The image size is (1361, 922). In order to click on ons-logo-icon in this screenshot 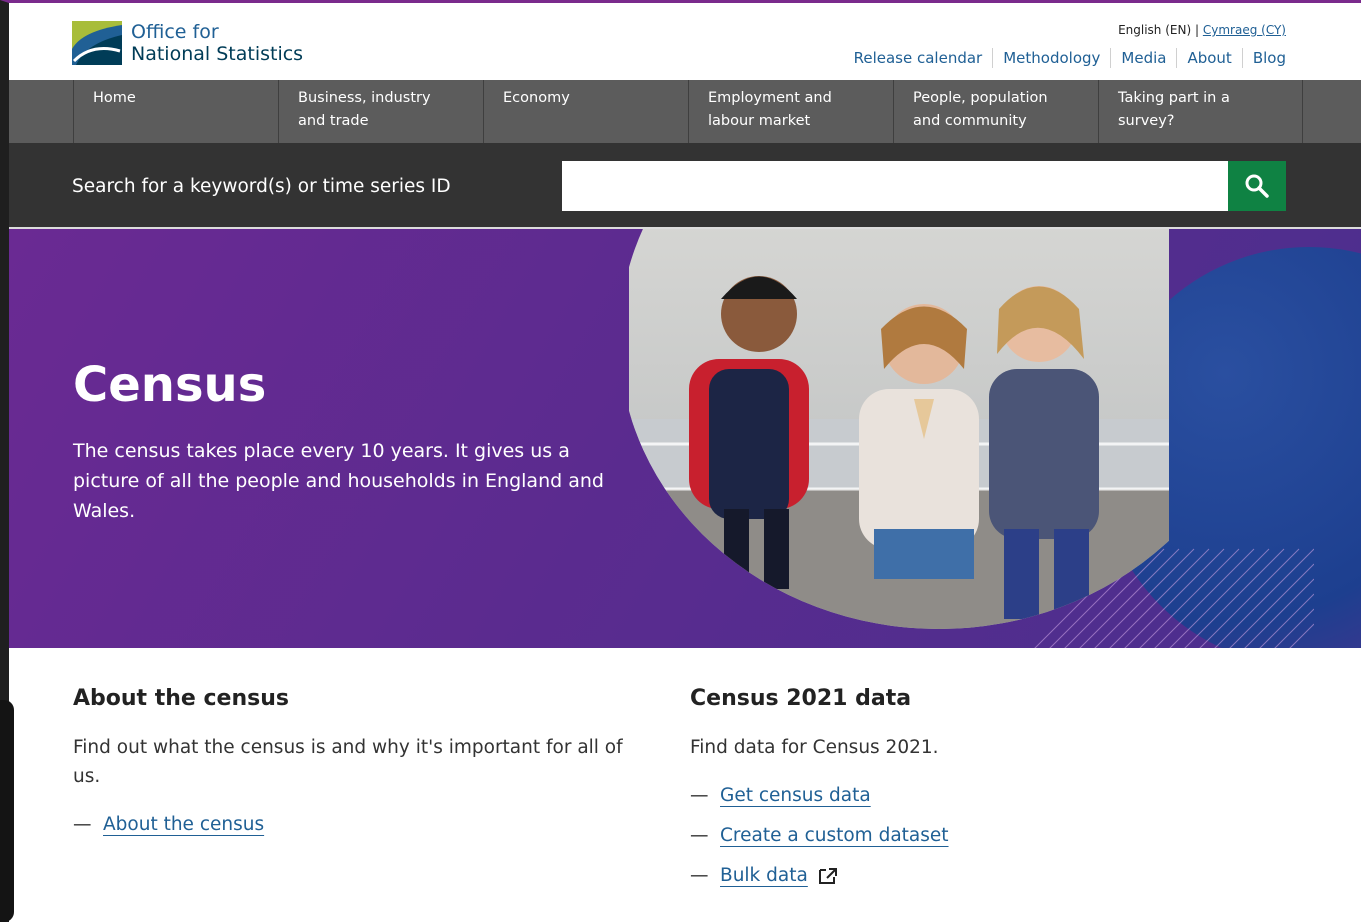, I will do `click(97, 43)`.